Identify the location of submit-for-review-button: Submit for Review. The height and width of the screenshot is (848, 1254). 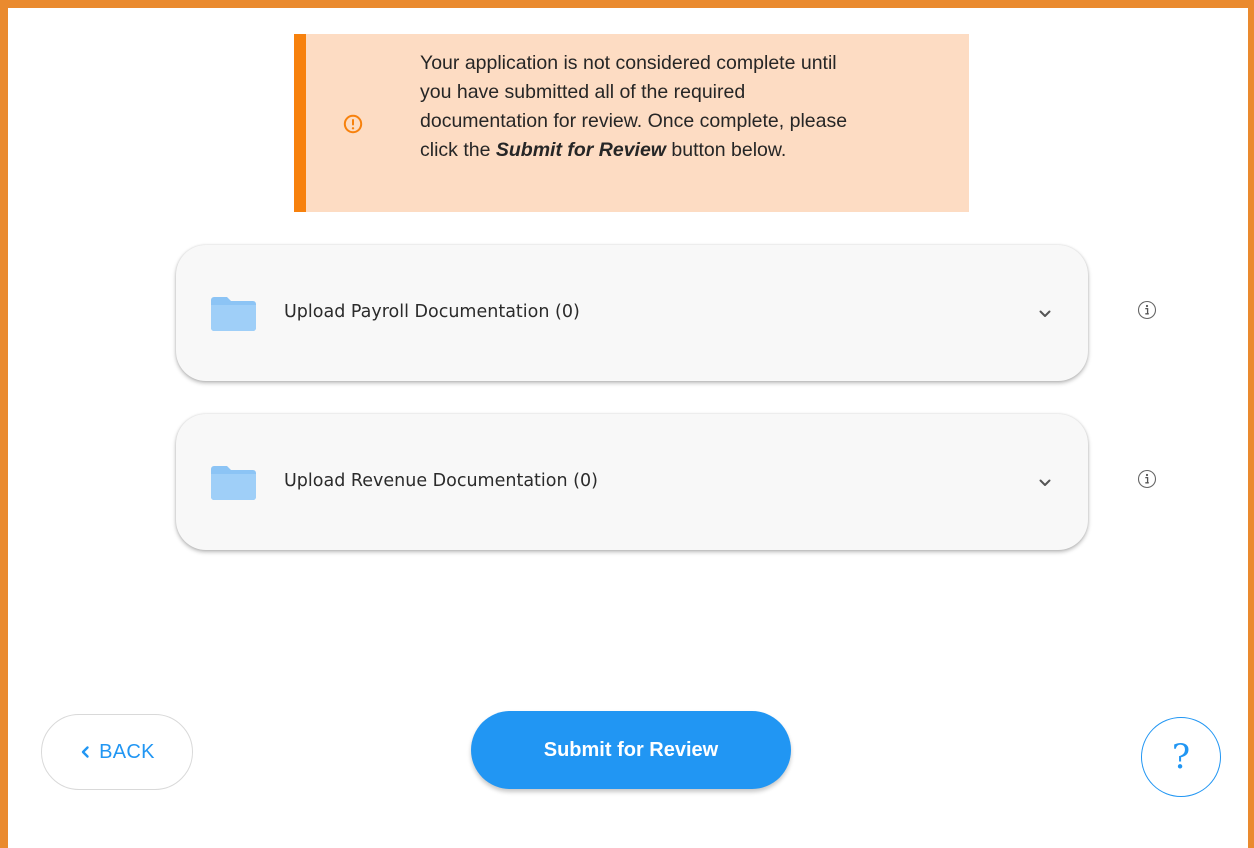
(631, 750).